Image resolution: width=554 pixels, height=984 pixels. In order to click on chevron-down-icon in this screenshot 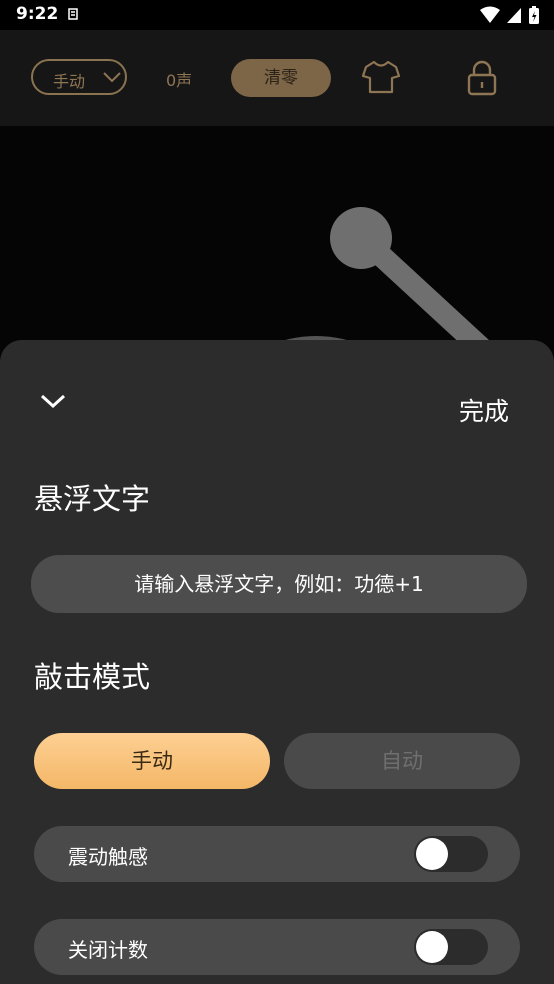, I will do `click(112, 77)`.